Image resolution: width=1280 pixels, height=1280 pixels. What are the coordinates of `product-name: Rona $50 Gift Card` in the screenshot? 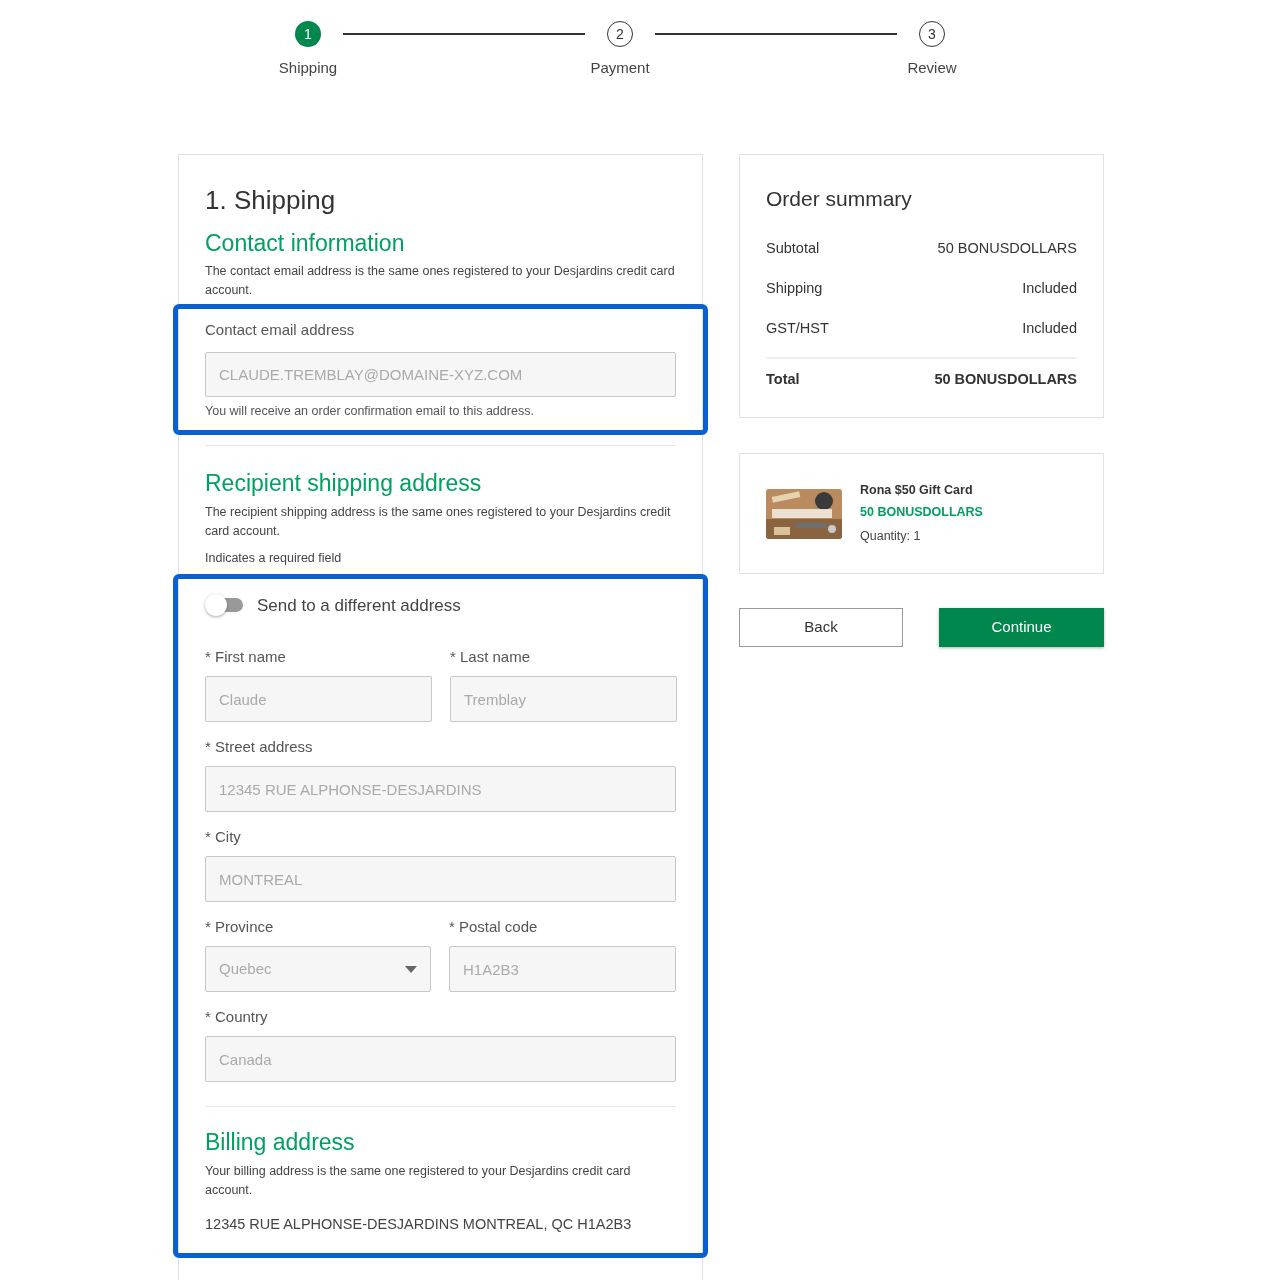 It's located at (917, 491).